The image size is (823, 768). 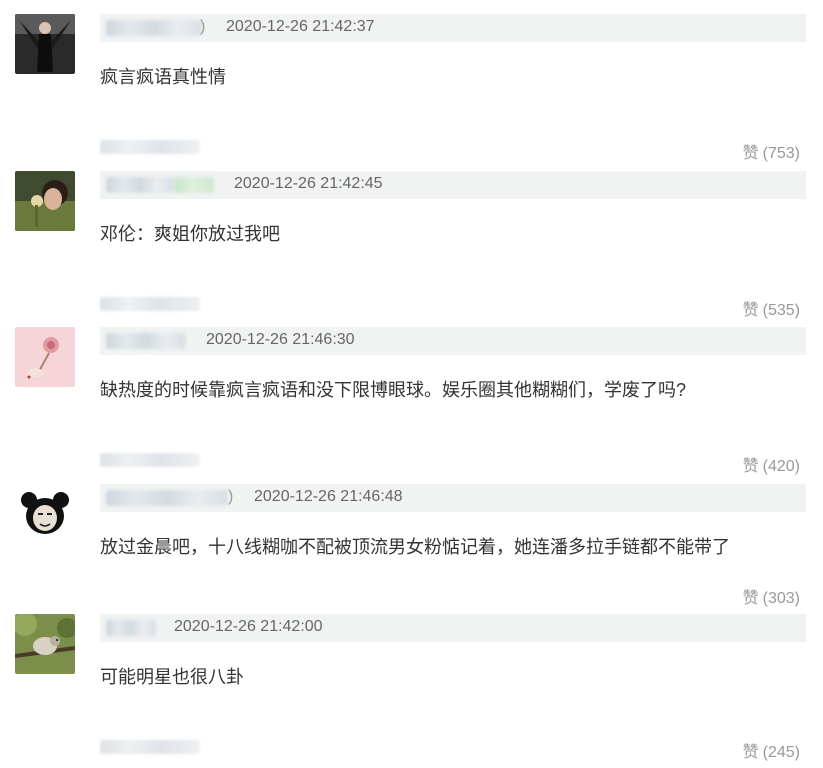 I want to click on like-button: 赞 (753), so click(x=771, y=151).